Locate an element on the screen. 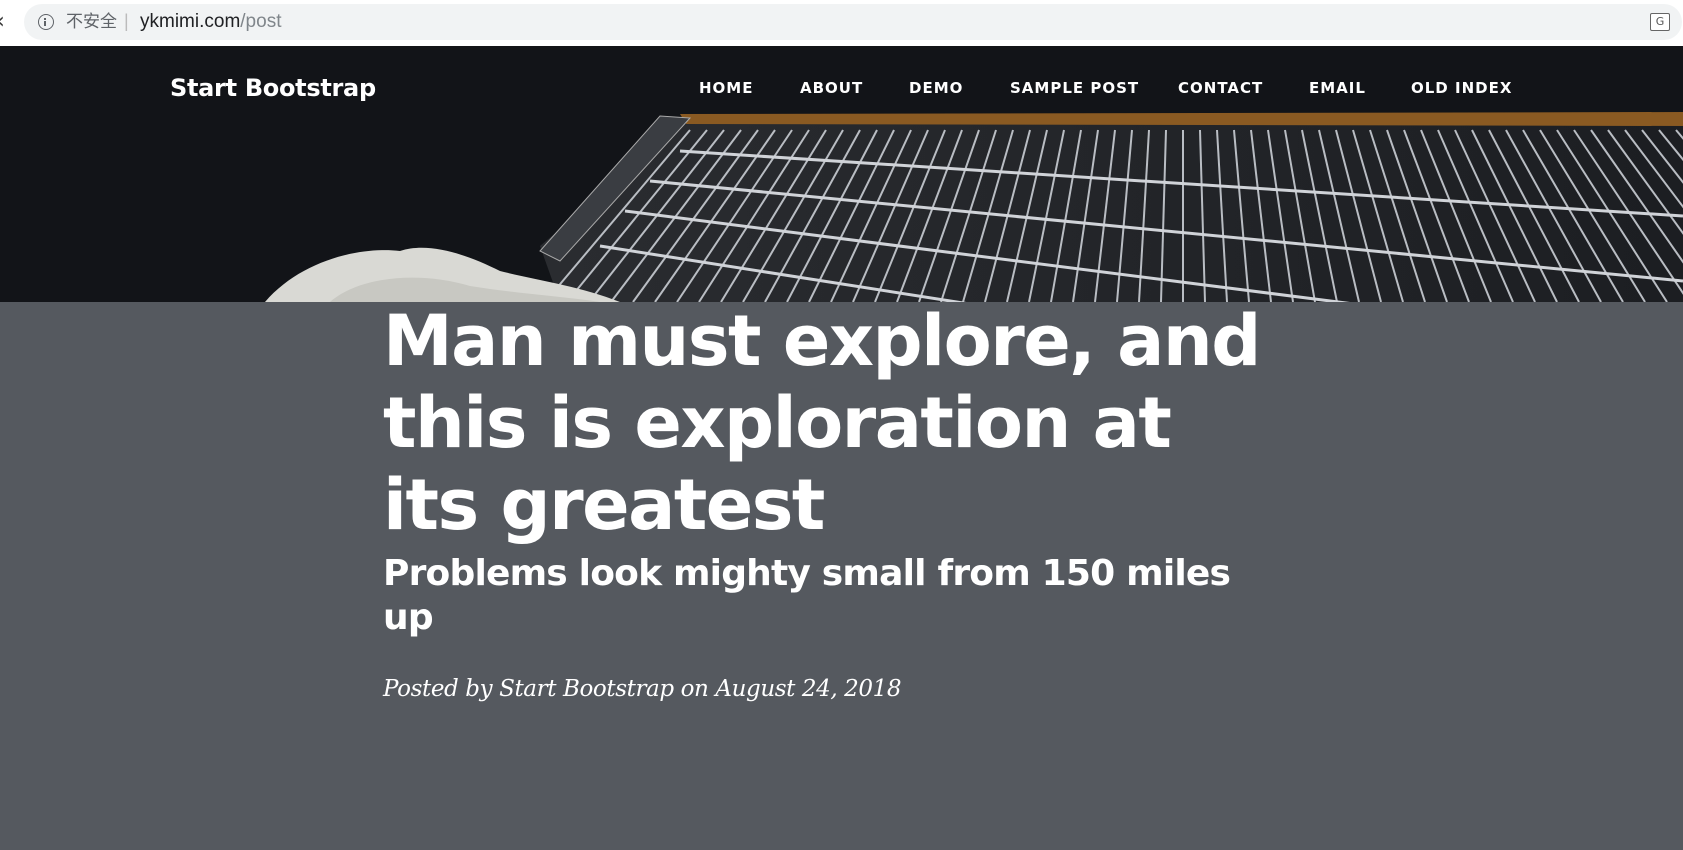  nav-link-old-index: OLD INDEX is located at coordinates (1461, 88).